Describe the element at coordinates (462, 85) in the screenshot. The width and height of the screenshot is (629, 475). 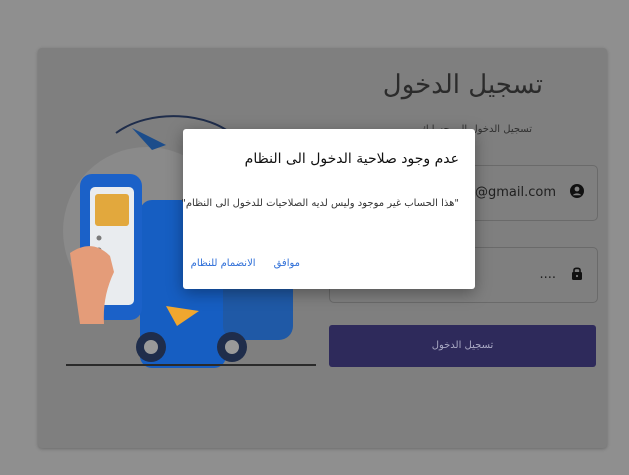
I see `page-title: تسجيل الدخول` at that location.